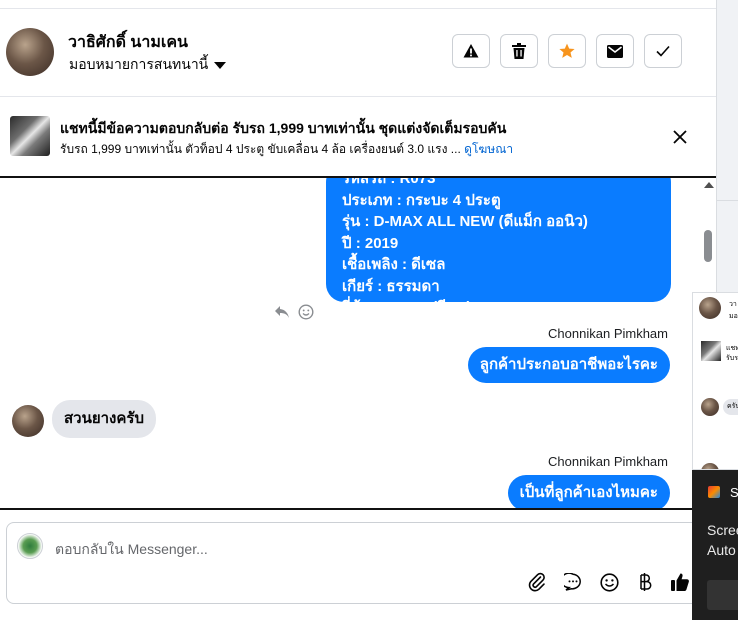 Image resolution: width=738 pixels, height=620 pixels. What do you see at coordinates (730, 407) in the screenshot?
I see `mini-message: ครับ` at bounding box center [730, 407].